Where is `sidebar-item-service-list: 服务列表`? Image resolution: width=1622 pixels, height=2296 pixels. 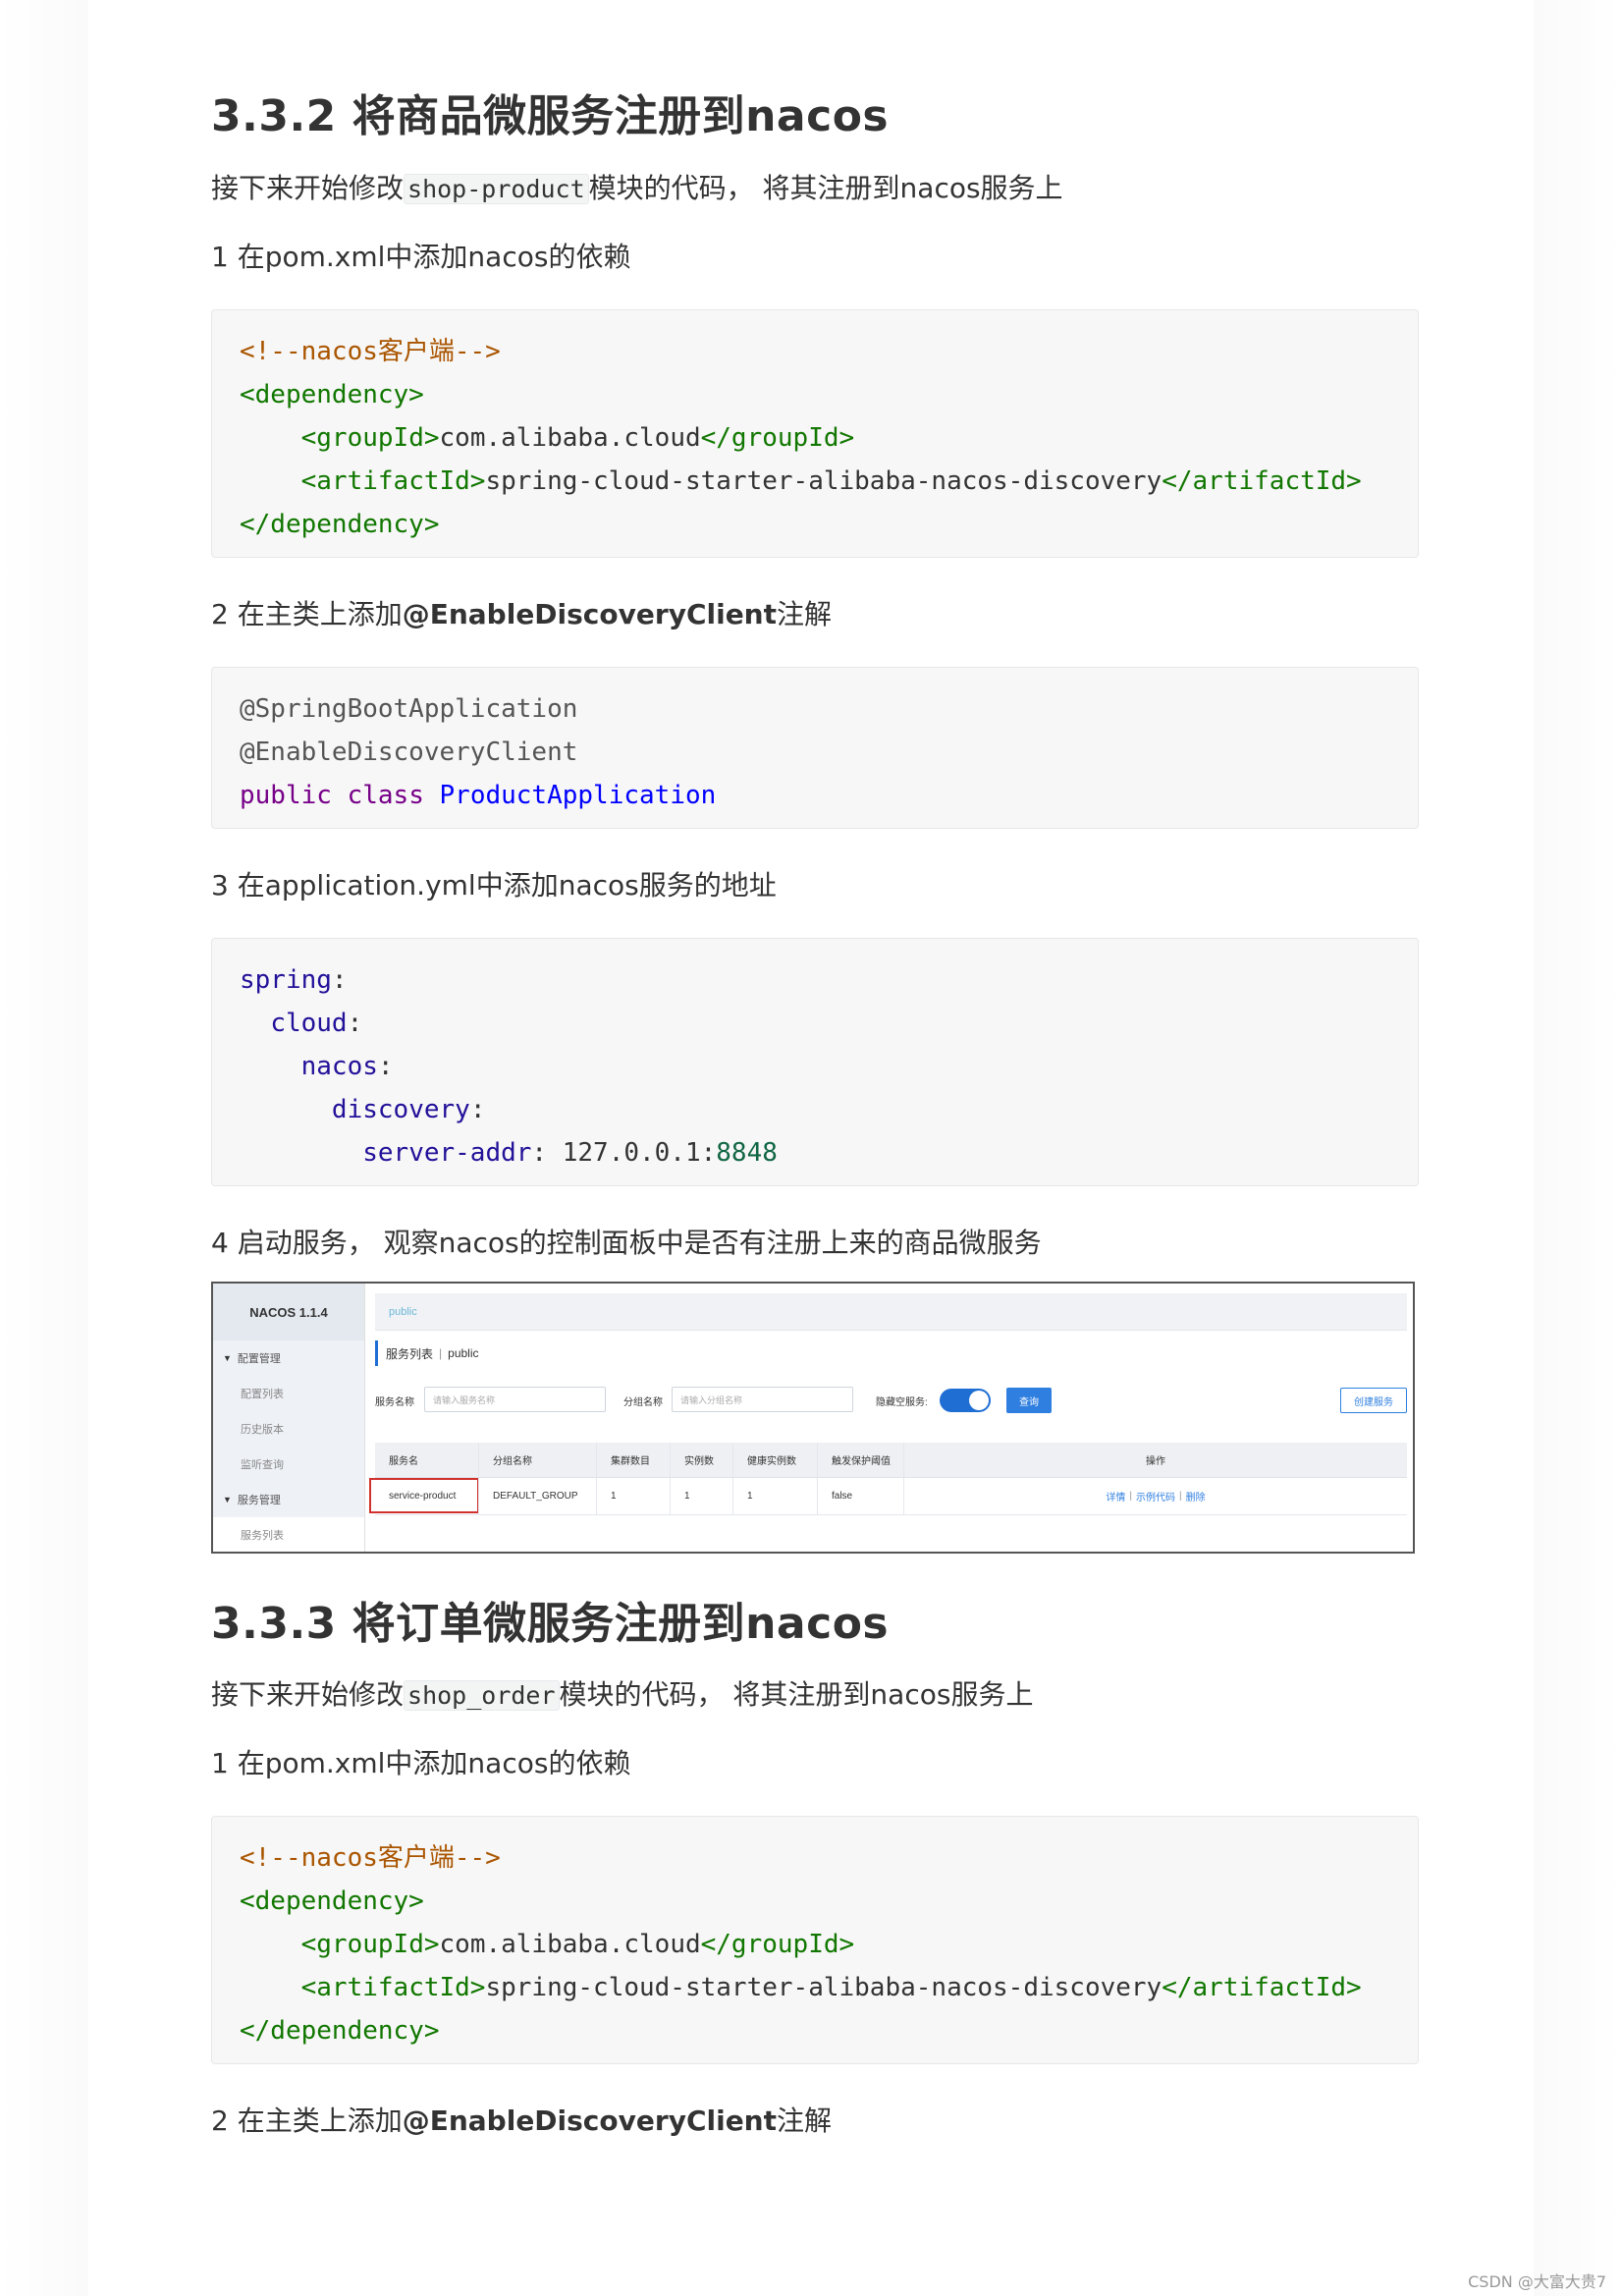 sidebar-item-service-list: 服务列表 is located at coordinates (288, 1534).